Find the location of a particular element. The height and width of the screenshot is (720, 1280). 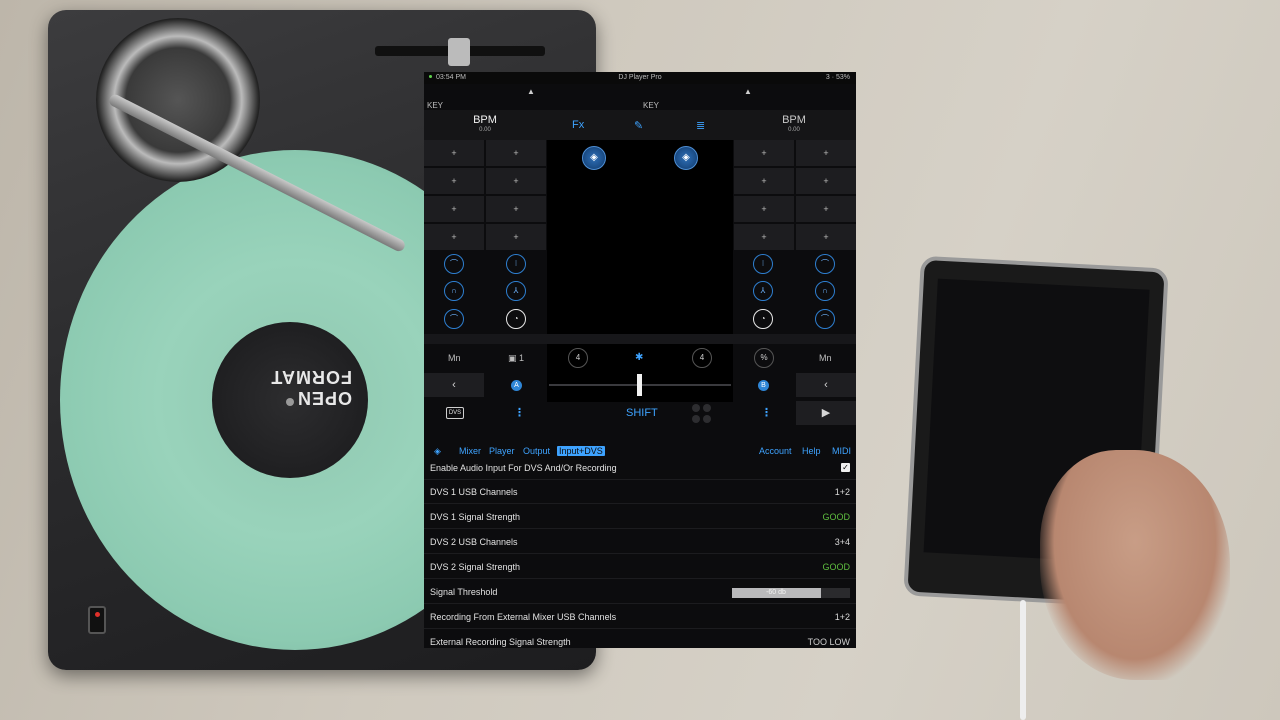

pencil-icon: ✎ is located at coordinates (638, 125).